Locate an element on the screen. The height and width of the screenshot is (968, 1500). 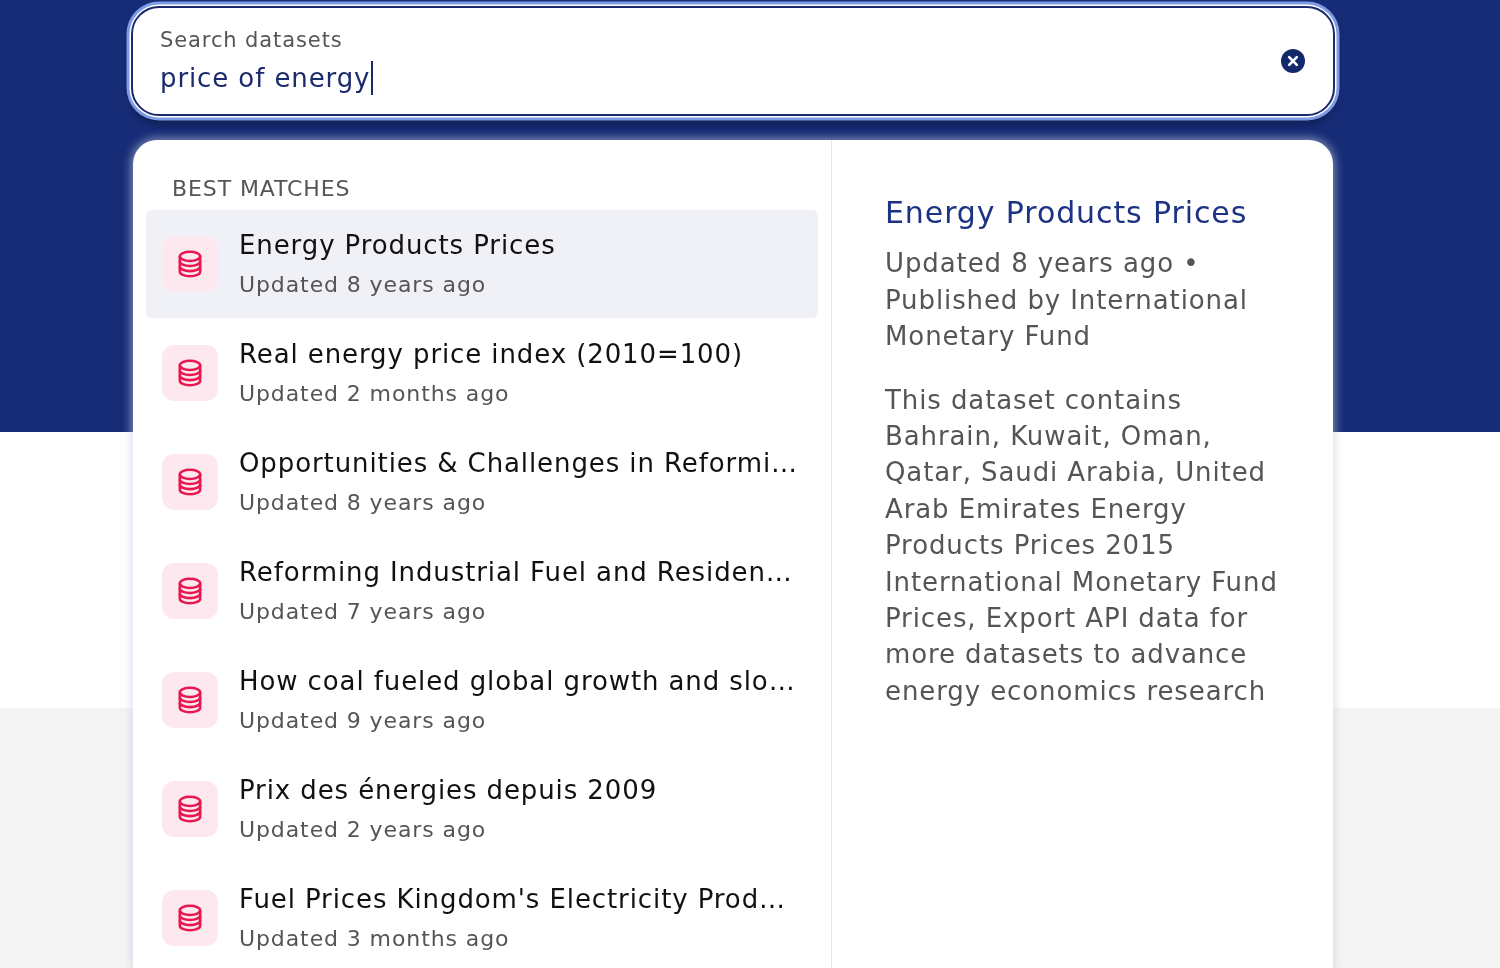
preview-description: This dataset contains Bahrain, Kuwait, Oman, Qatar, Saudi Arabia, United Arab Emirates Energy Products Prices 2015 International Monetary Fund Prices, Export API data for more datasets to advance energy economics research is located at coordinates (1082, 545).